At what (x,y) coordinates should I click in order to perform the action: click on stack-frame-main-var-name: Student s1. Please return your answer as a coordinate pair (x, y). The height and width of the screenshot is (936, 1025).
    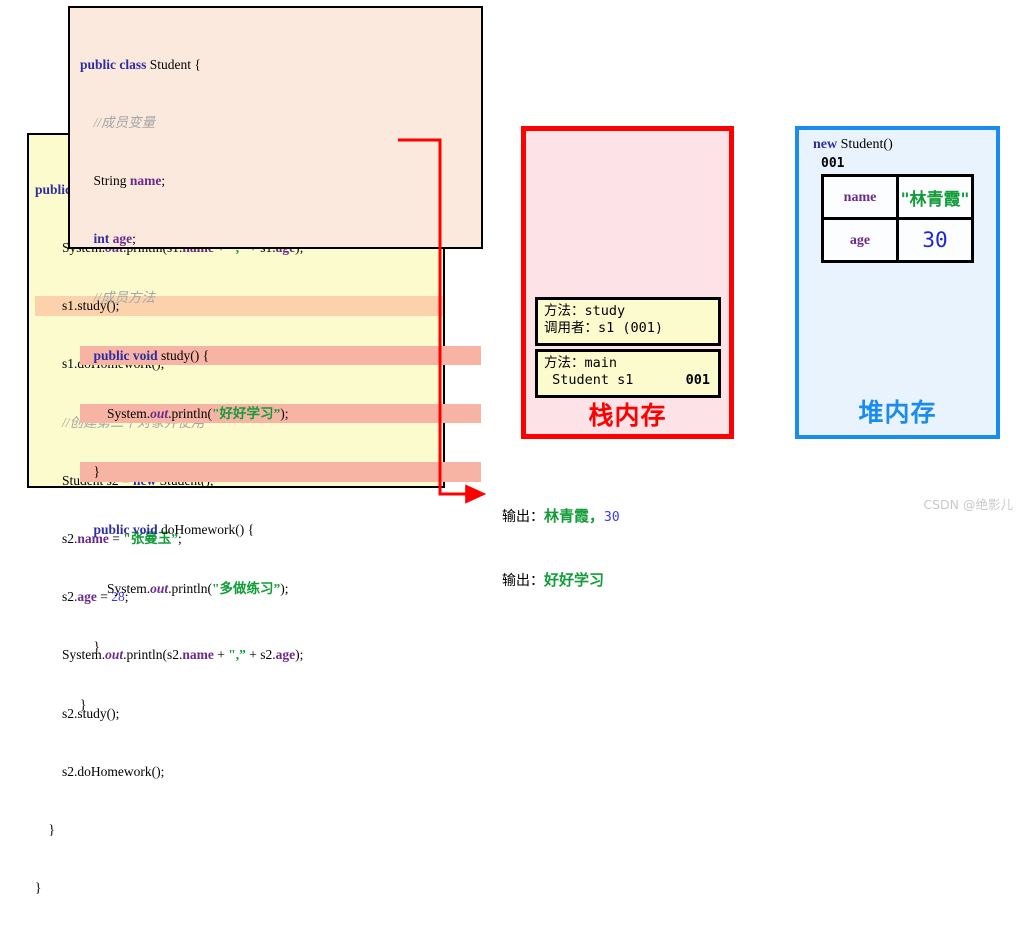
    Looking at the image, I should click on (589, 380).